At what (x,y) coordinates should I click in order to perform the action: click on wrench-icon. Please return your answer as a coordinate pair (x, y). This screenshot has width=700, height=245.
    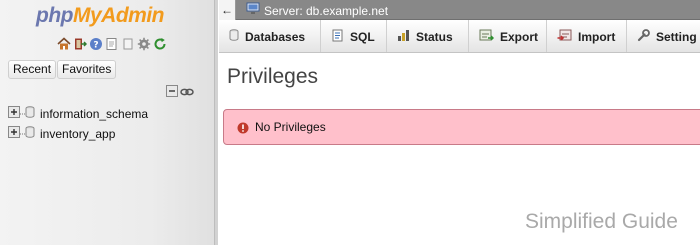
    Looking at the image, I should click on (643, 36).